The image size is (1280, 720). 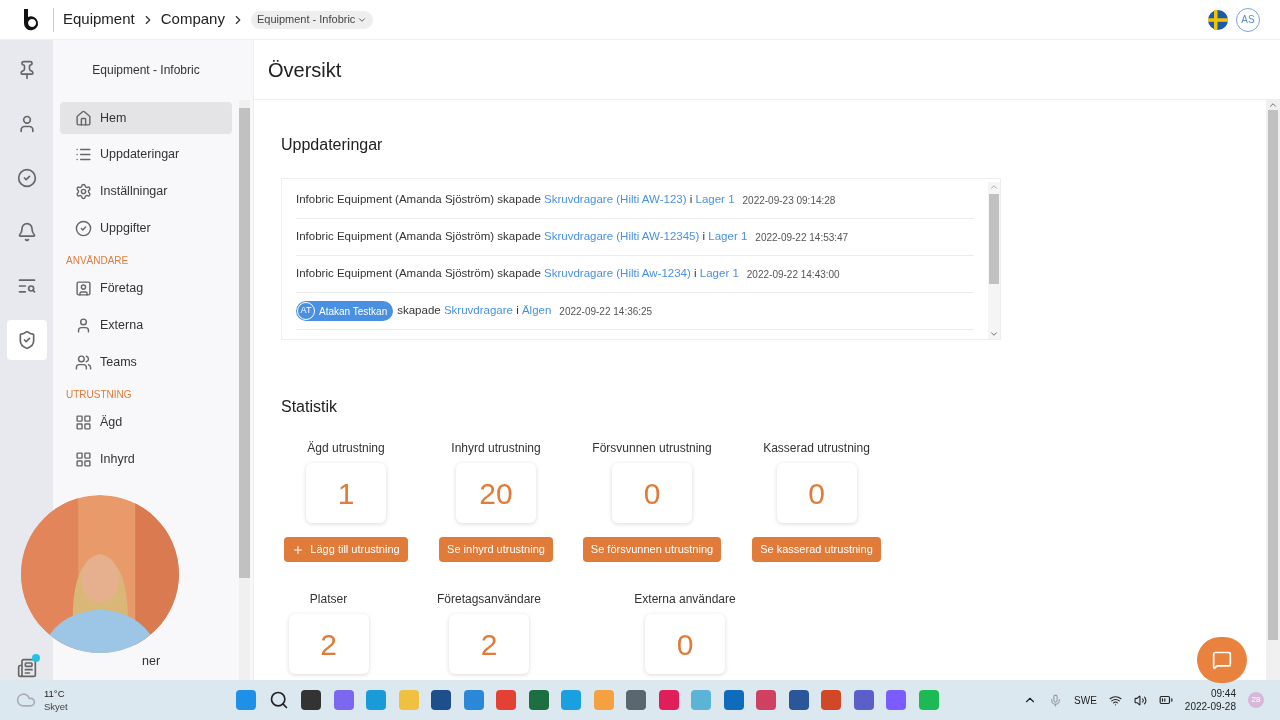 What do you see at coordinates (816, 447) in the screenshot?
I see `stat-label: Kasserad utrustning` at bounding box center [816, 447].